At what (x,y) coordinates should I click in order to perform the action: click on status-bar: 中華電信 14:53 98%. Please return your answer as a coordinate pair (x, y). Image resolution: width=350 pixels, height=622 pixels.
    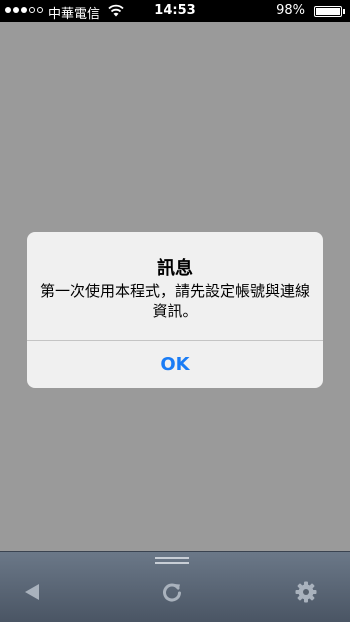
    Looking at the image, I should click on (175, 11).